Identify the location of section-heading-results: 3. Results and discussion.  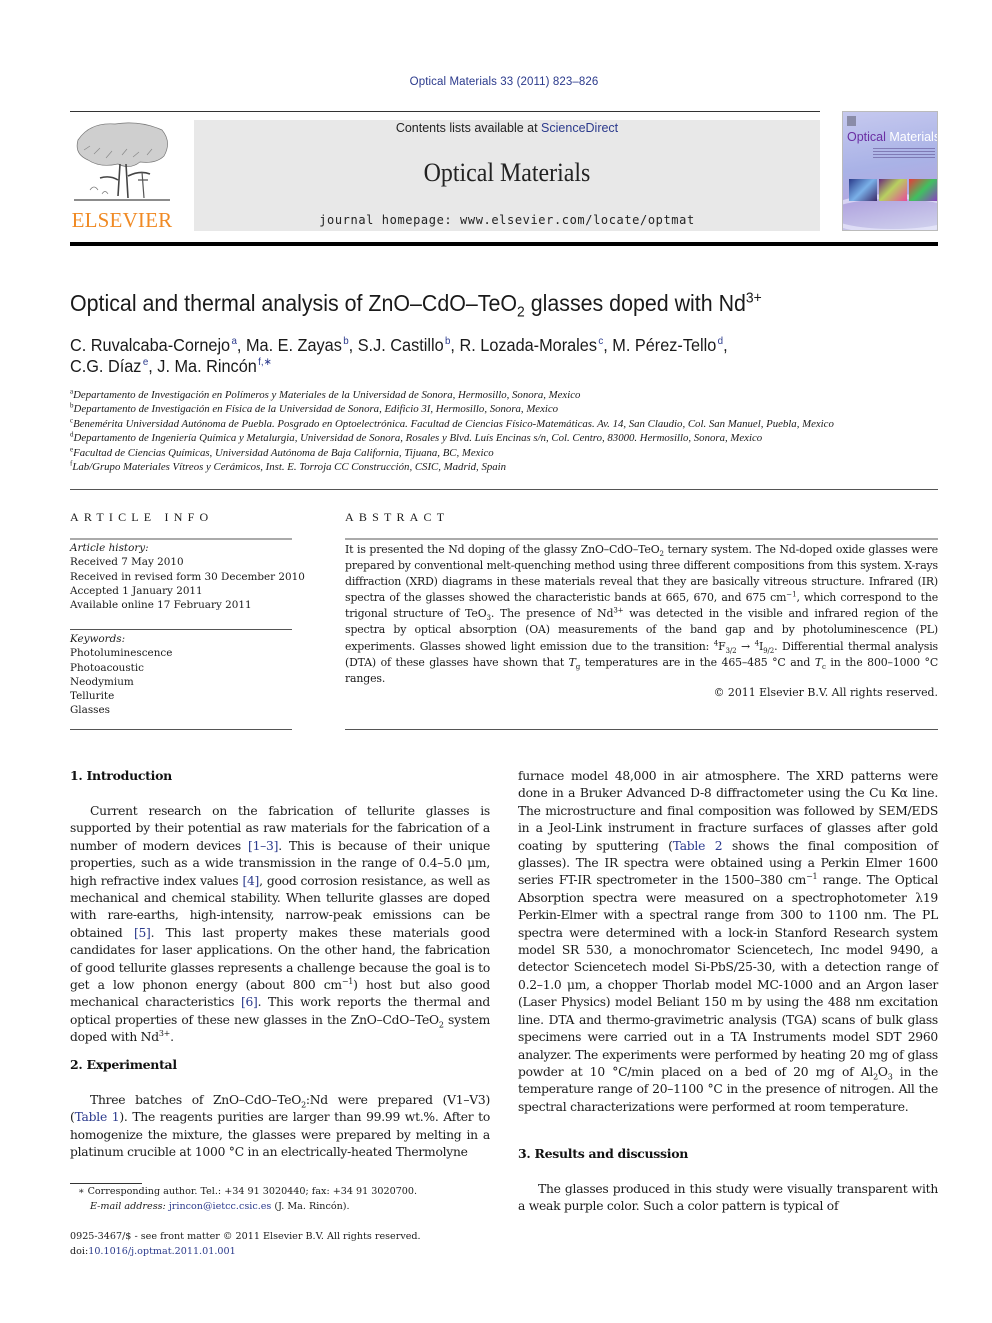
(603, 1153).